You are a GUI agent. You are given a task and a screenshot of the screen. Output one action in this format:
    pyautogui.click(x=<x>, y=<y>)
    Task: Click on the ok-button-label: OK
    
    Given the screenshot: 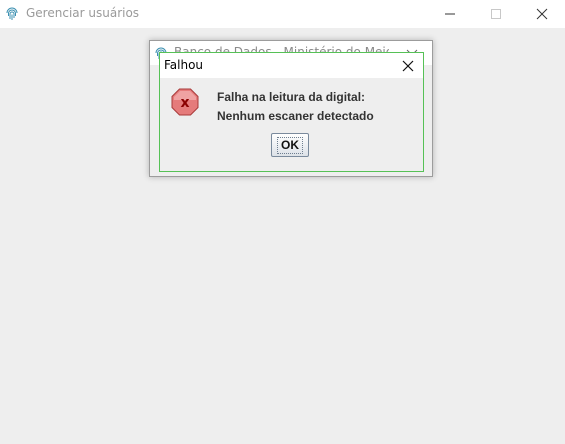 What is the action you would take?
    pyautogui.click(x=290, y=145)
    